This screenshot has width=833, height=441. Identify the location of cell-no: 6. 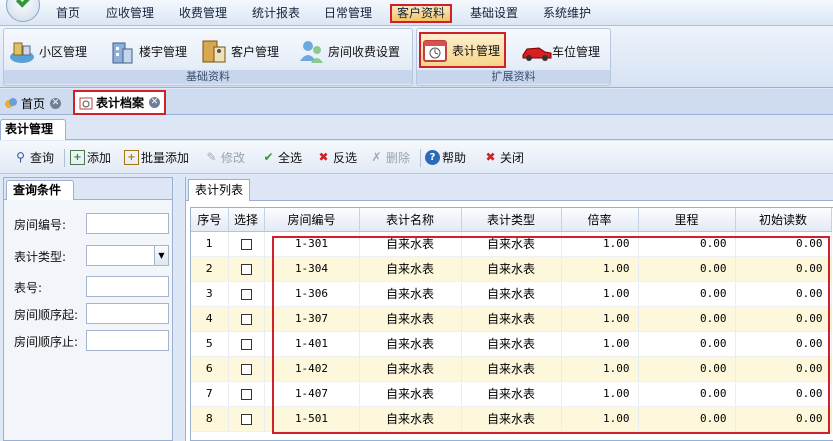
(210, 369).